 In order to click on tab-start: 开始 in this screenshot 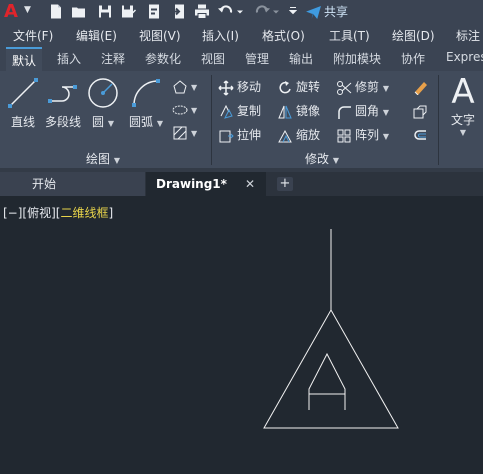, I will do `click(72, 184)`.